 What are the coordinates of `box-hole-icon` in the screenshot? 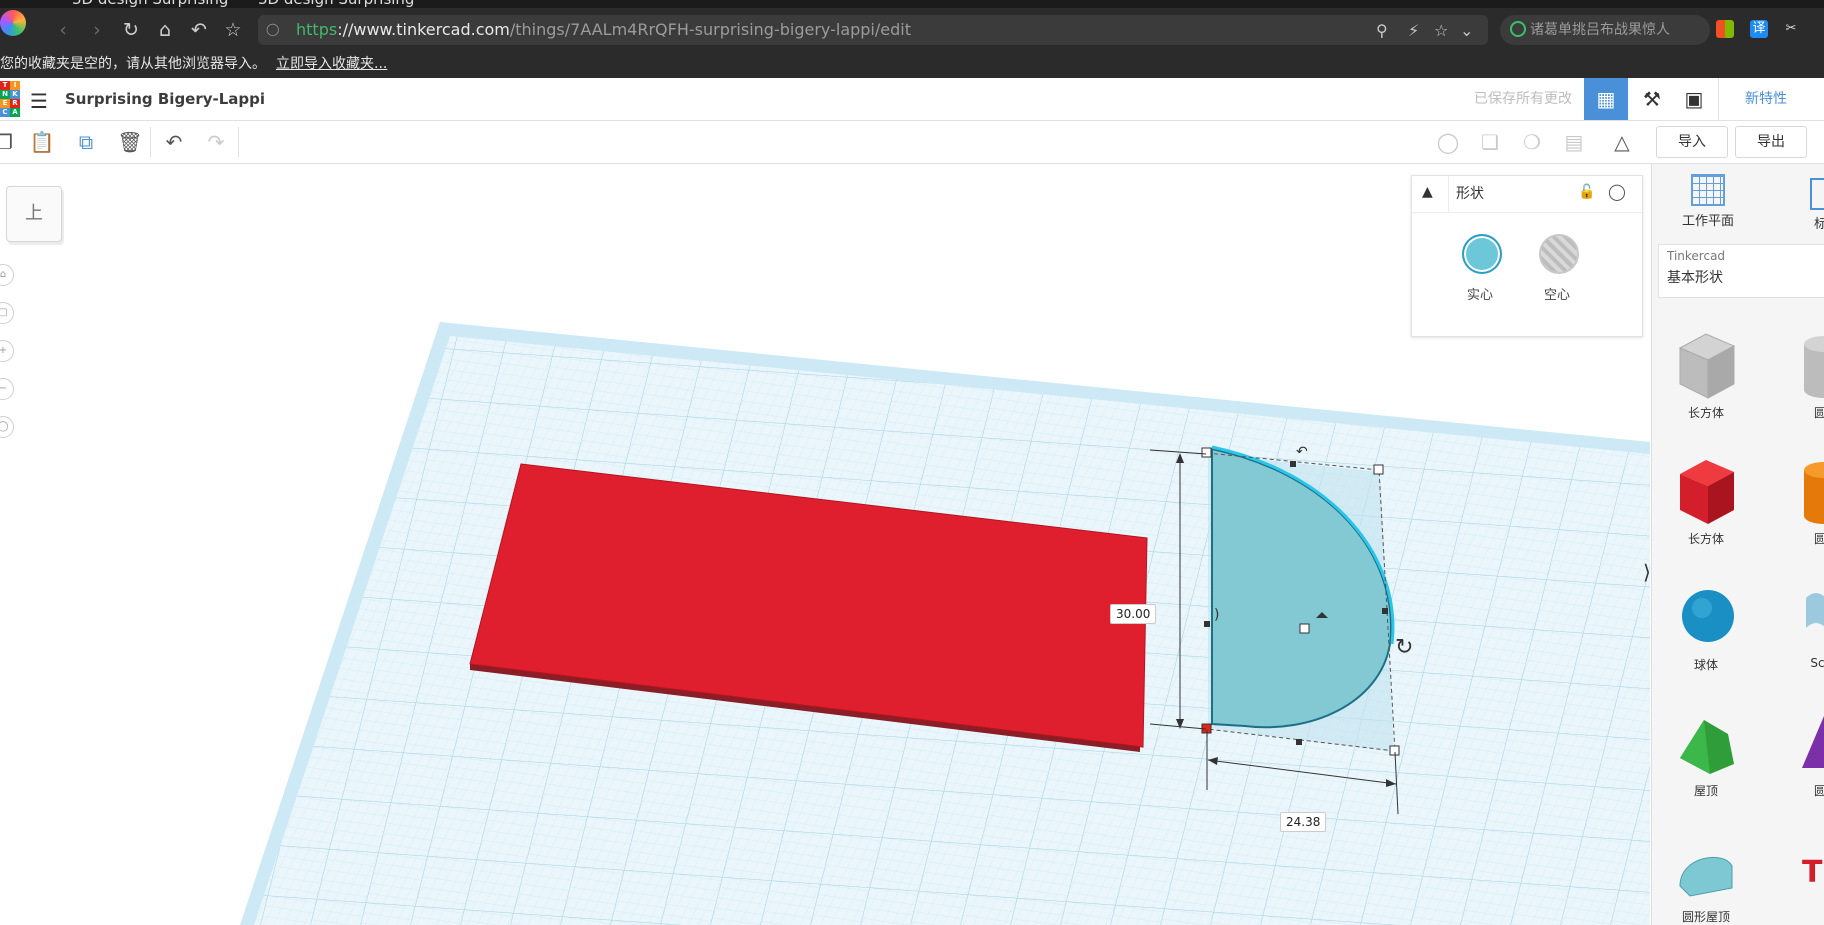 It's located at (1707, 366).